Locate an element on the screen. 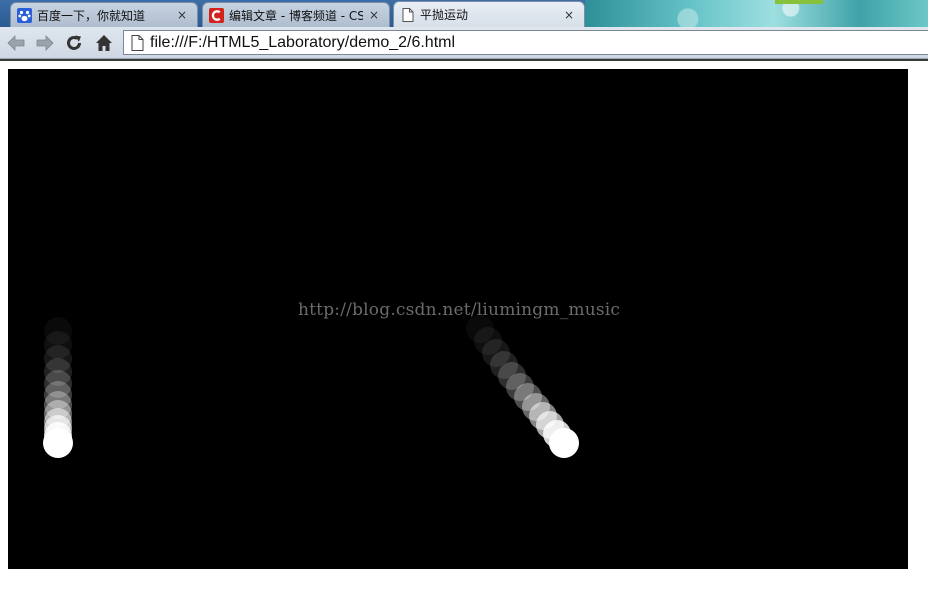 The height and width of the screenshot is (601, 928). tab-title: 编辑文章 - 博客频道 - CS is located at coordinates (296, 15).